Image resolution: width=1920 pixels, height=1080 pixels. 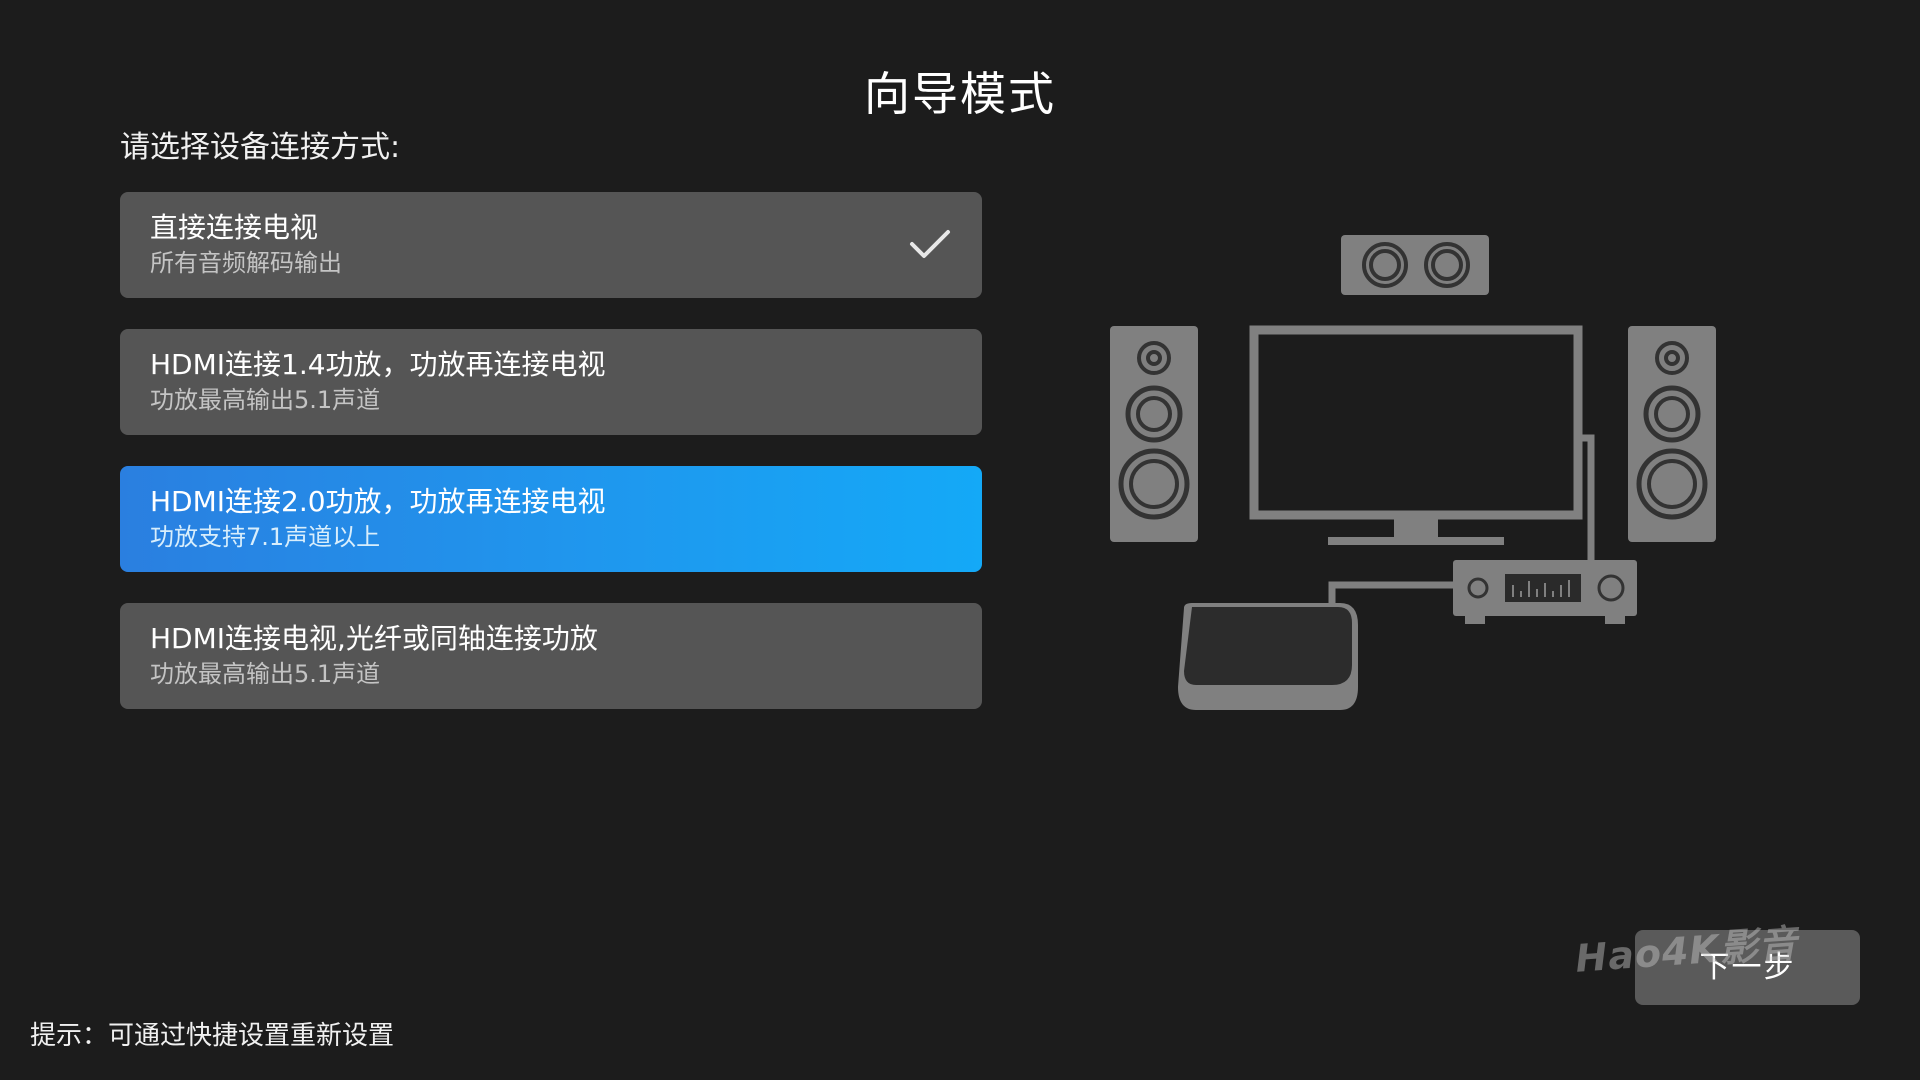 What do you see at coordinates (1154, 434) in the screenshot?
I see `left-speaker-icon` at bounding box center [1154, 434].